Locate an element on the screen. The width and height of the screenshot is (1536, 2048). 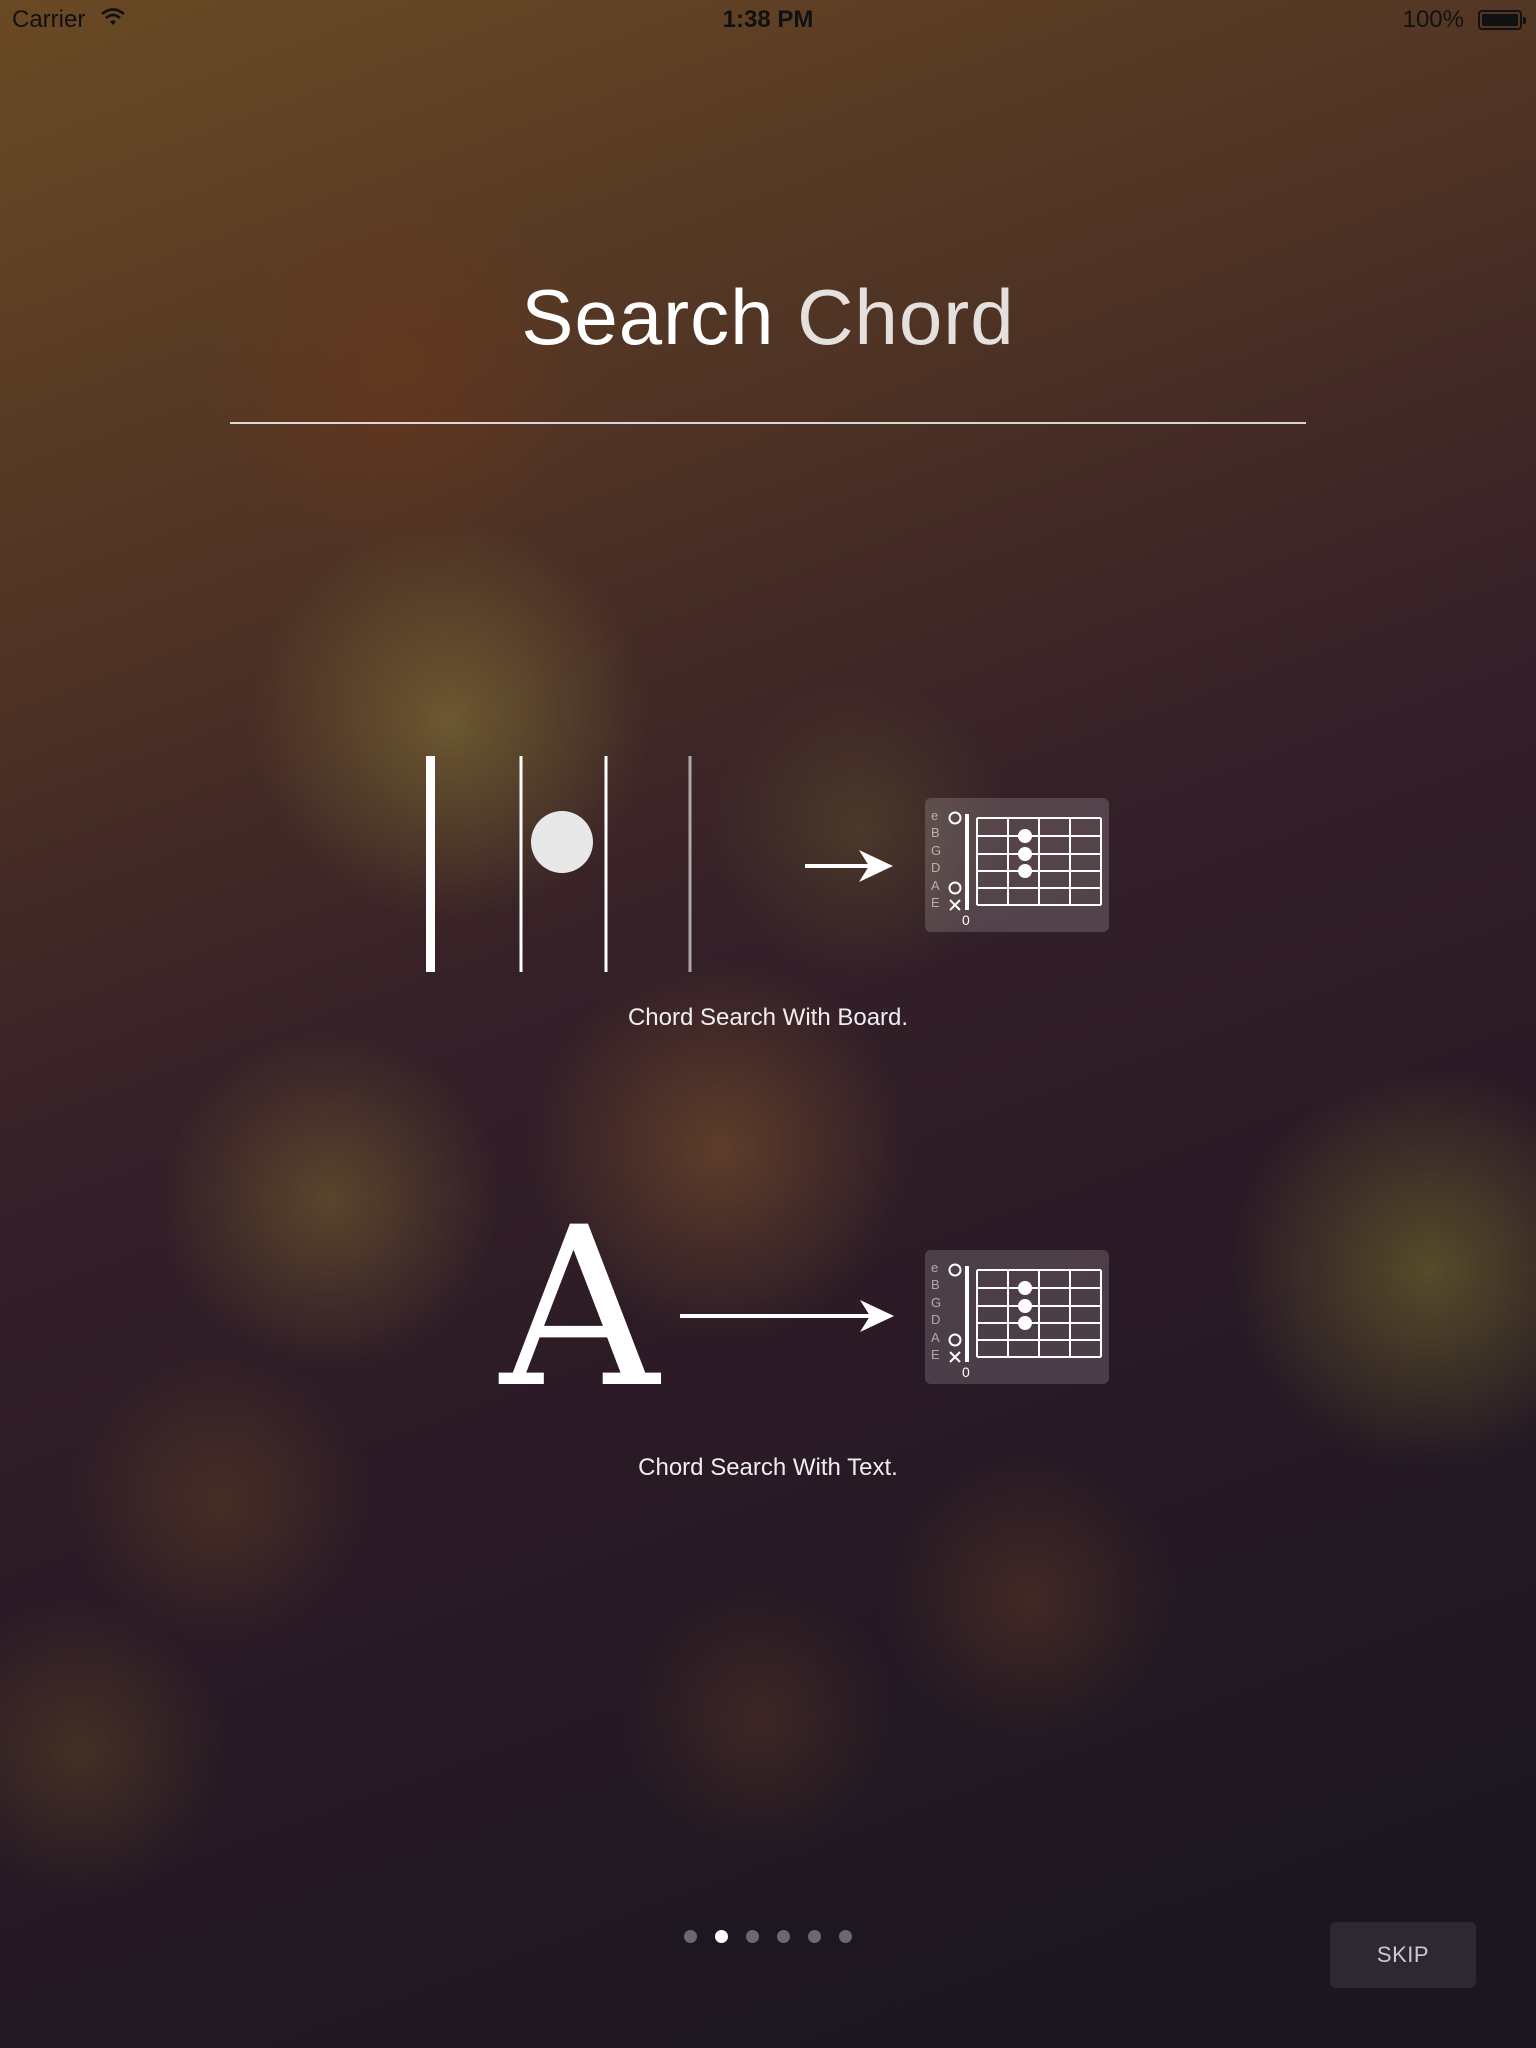
arrow-icon-long is located at coordinates (787, 1316).